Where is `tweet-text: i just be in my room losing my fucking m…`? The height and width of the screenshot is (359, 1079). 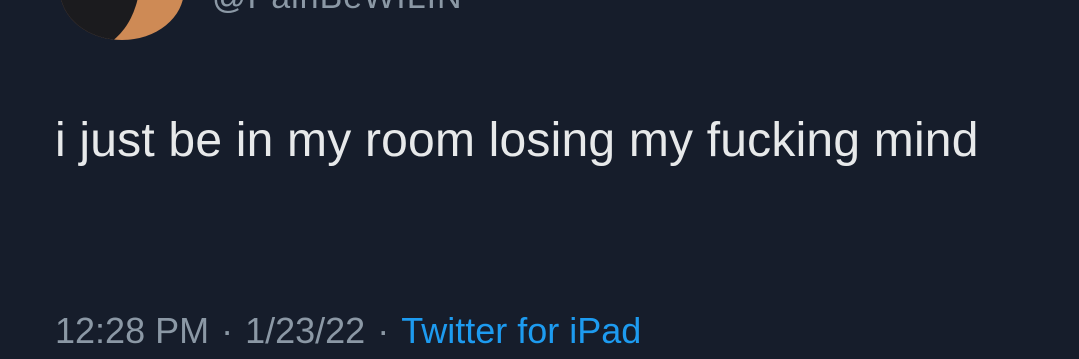
tweet-text: i just be in my room losing my fucking m… is located at coordinates (517, 140).